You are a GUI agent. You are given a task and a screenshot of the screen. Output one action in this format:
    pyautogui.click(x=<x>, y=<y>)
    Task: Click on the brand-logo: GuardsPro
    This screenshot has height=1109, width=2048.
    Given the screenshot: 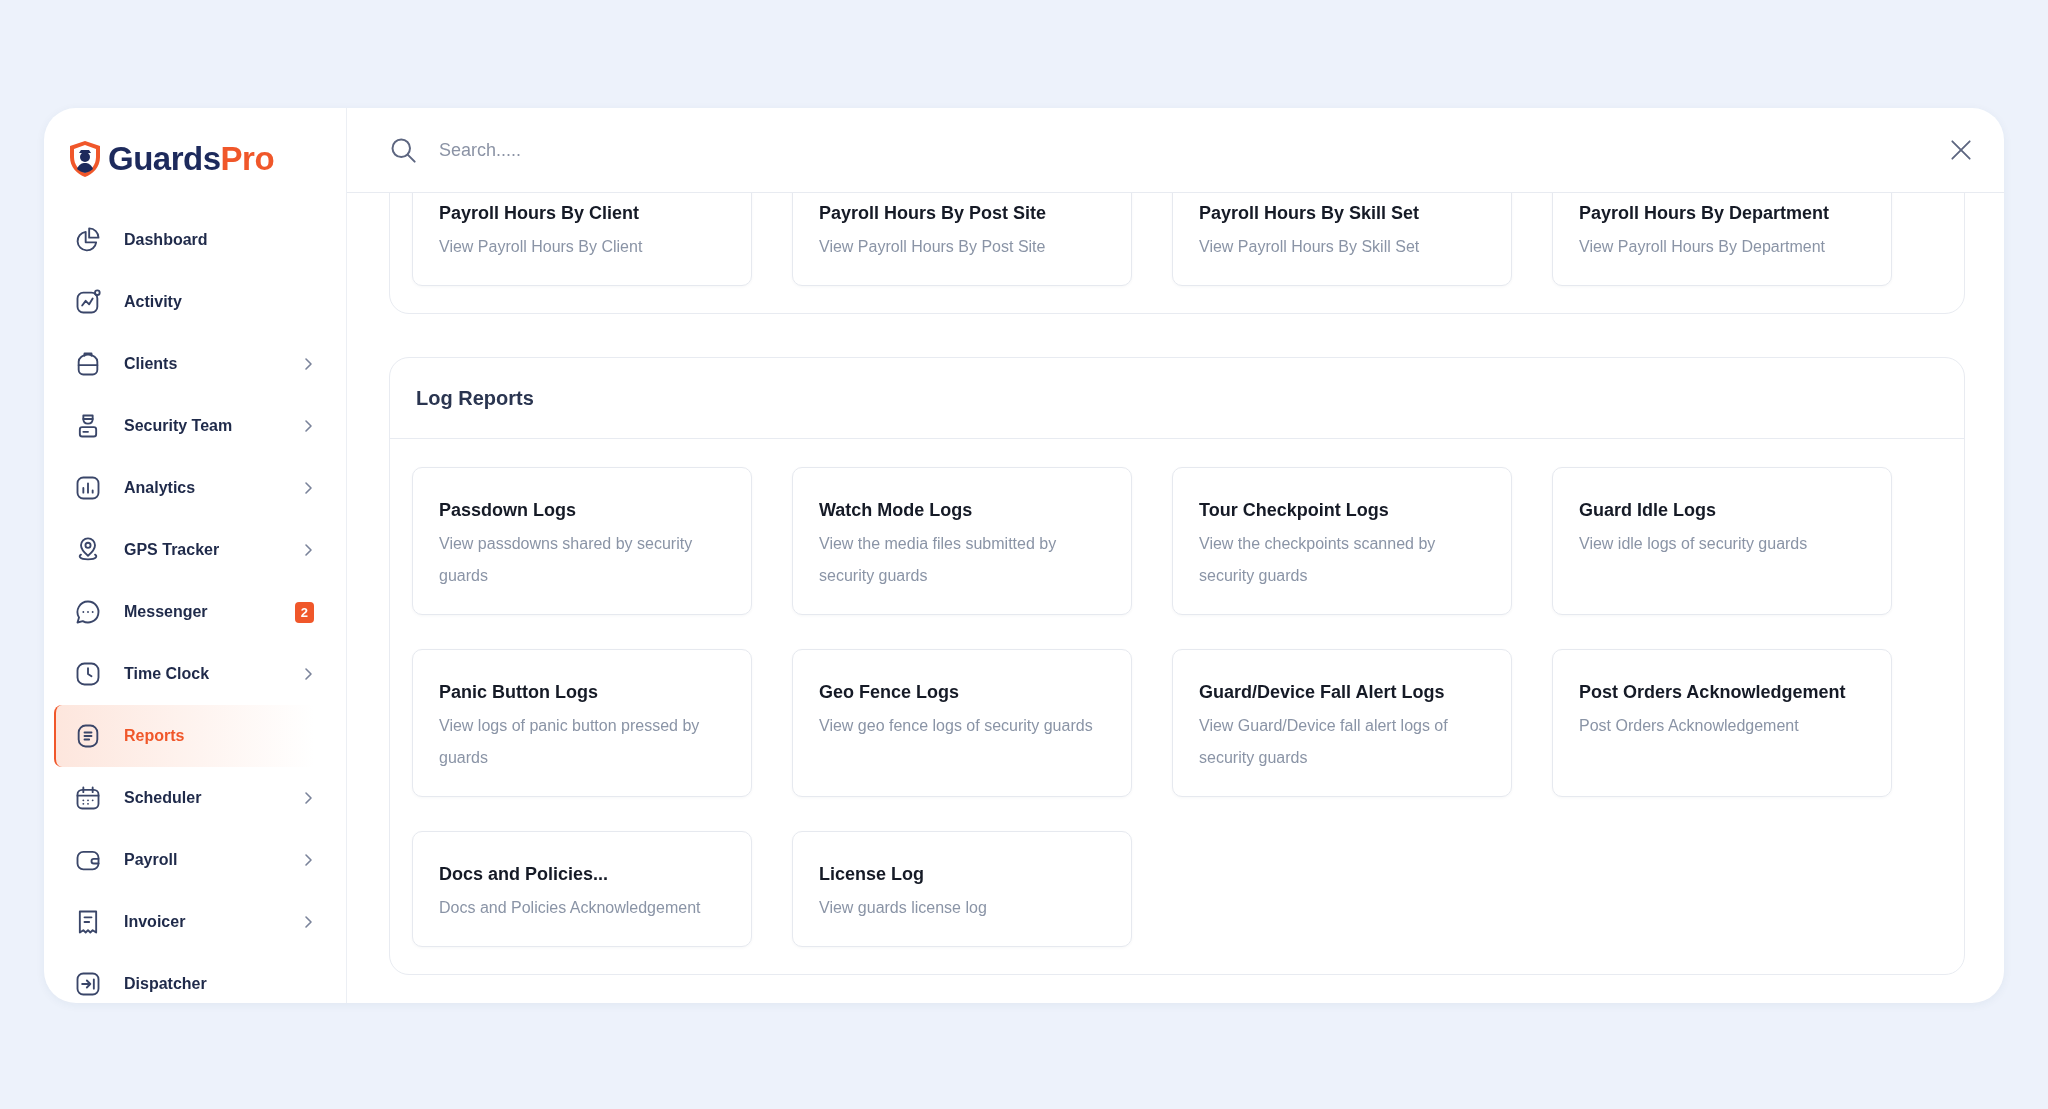 What is the action you would take?
    pyautogui.click(x=191, y=158)
    